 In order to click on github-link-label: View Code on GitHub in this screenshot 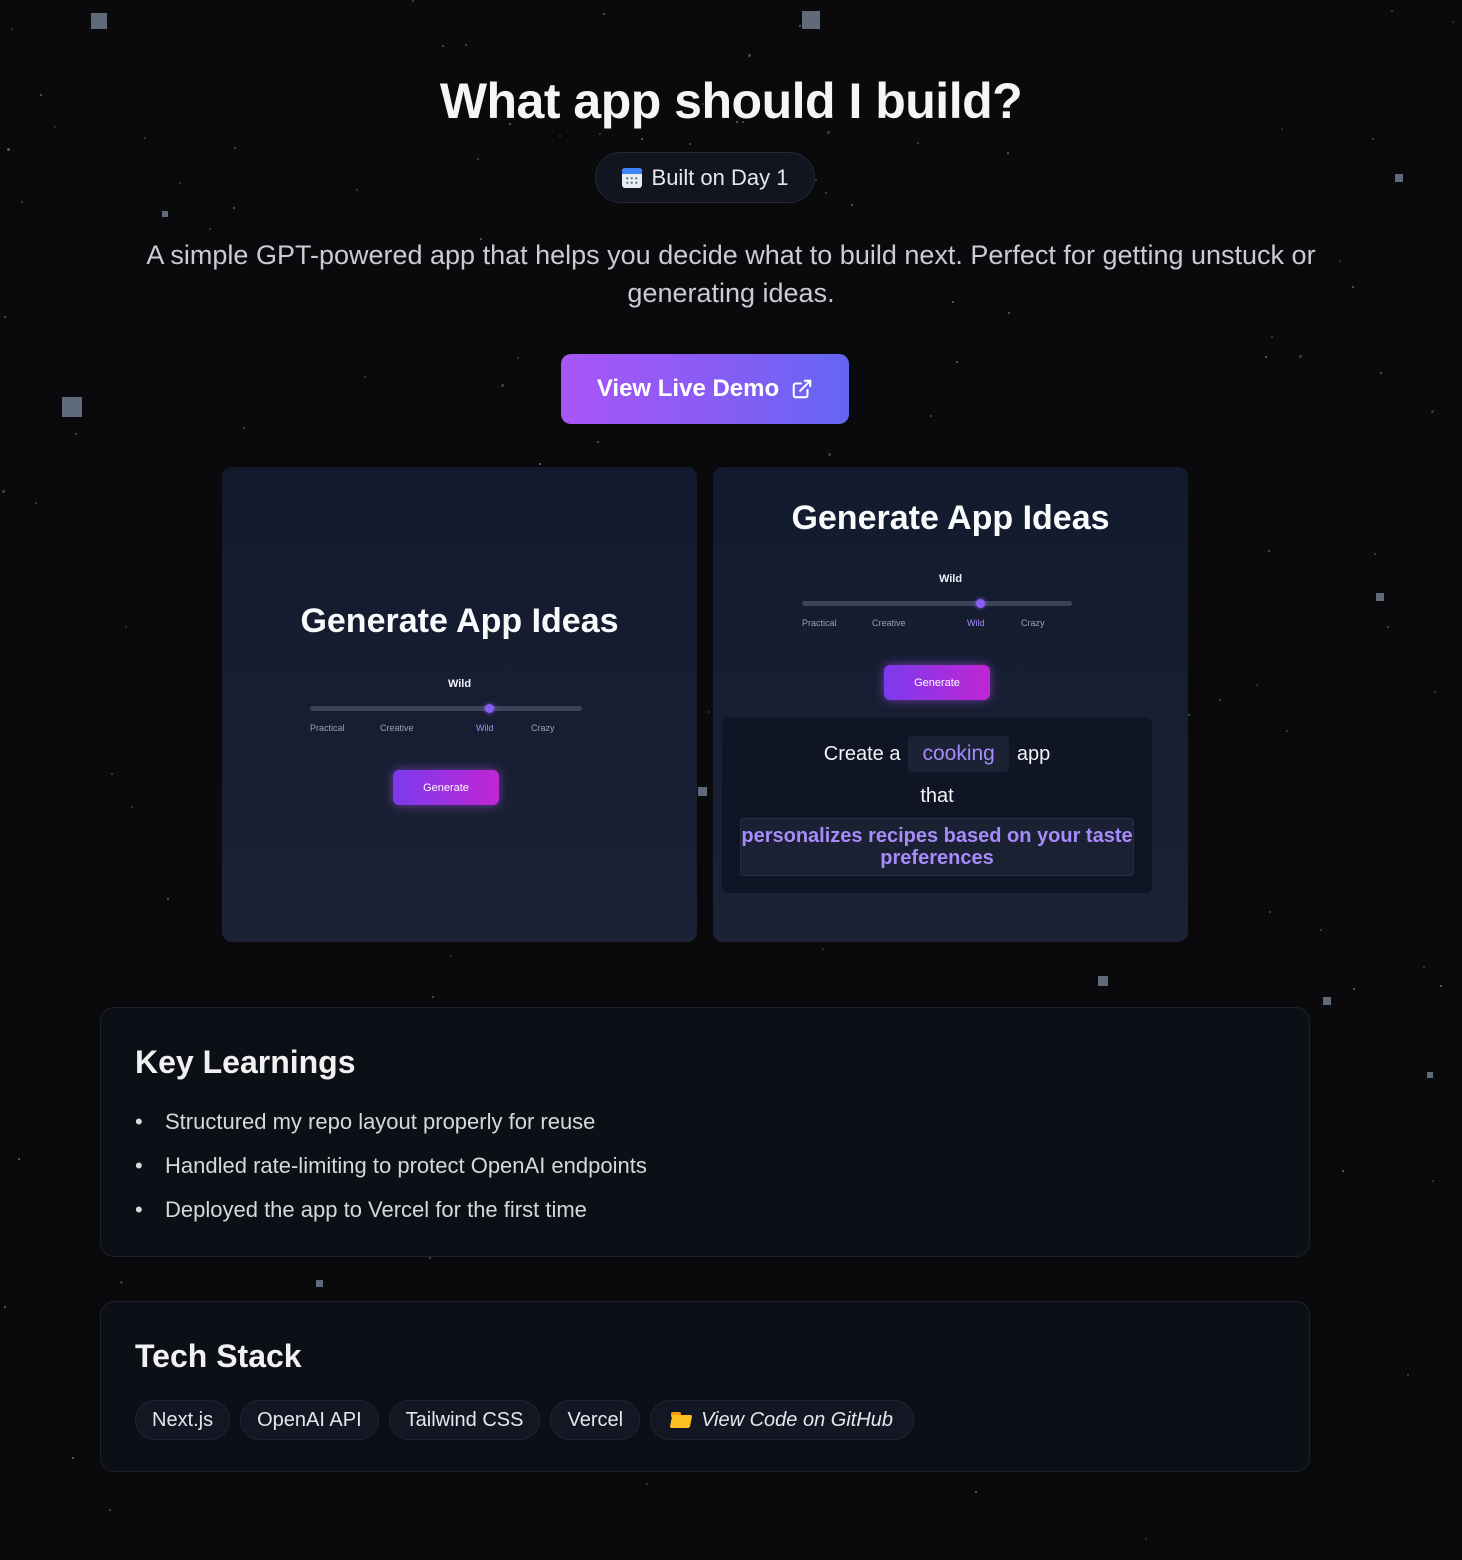, I will do `click(797, 1419)`.